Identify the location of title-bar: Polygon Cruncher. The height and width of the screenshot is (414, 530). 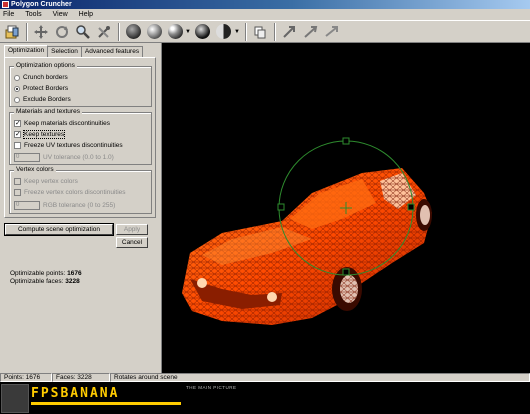
(265, 4).